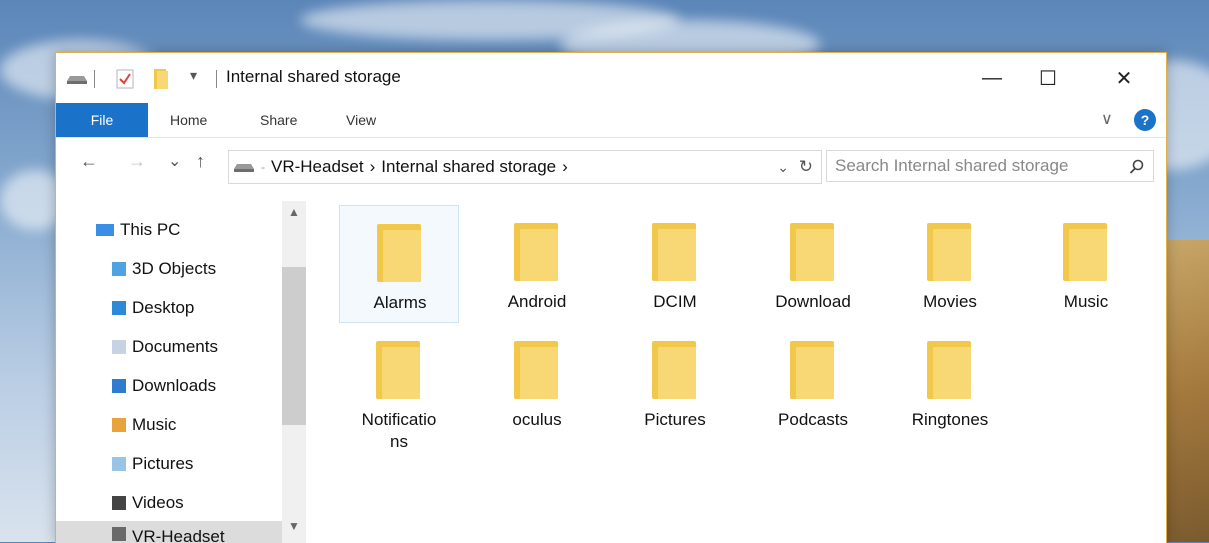 This screenshot has width=1209, height=543. I want to click on pictures-icon, so click(119, 464).